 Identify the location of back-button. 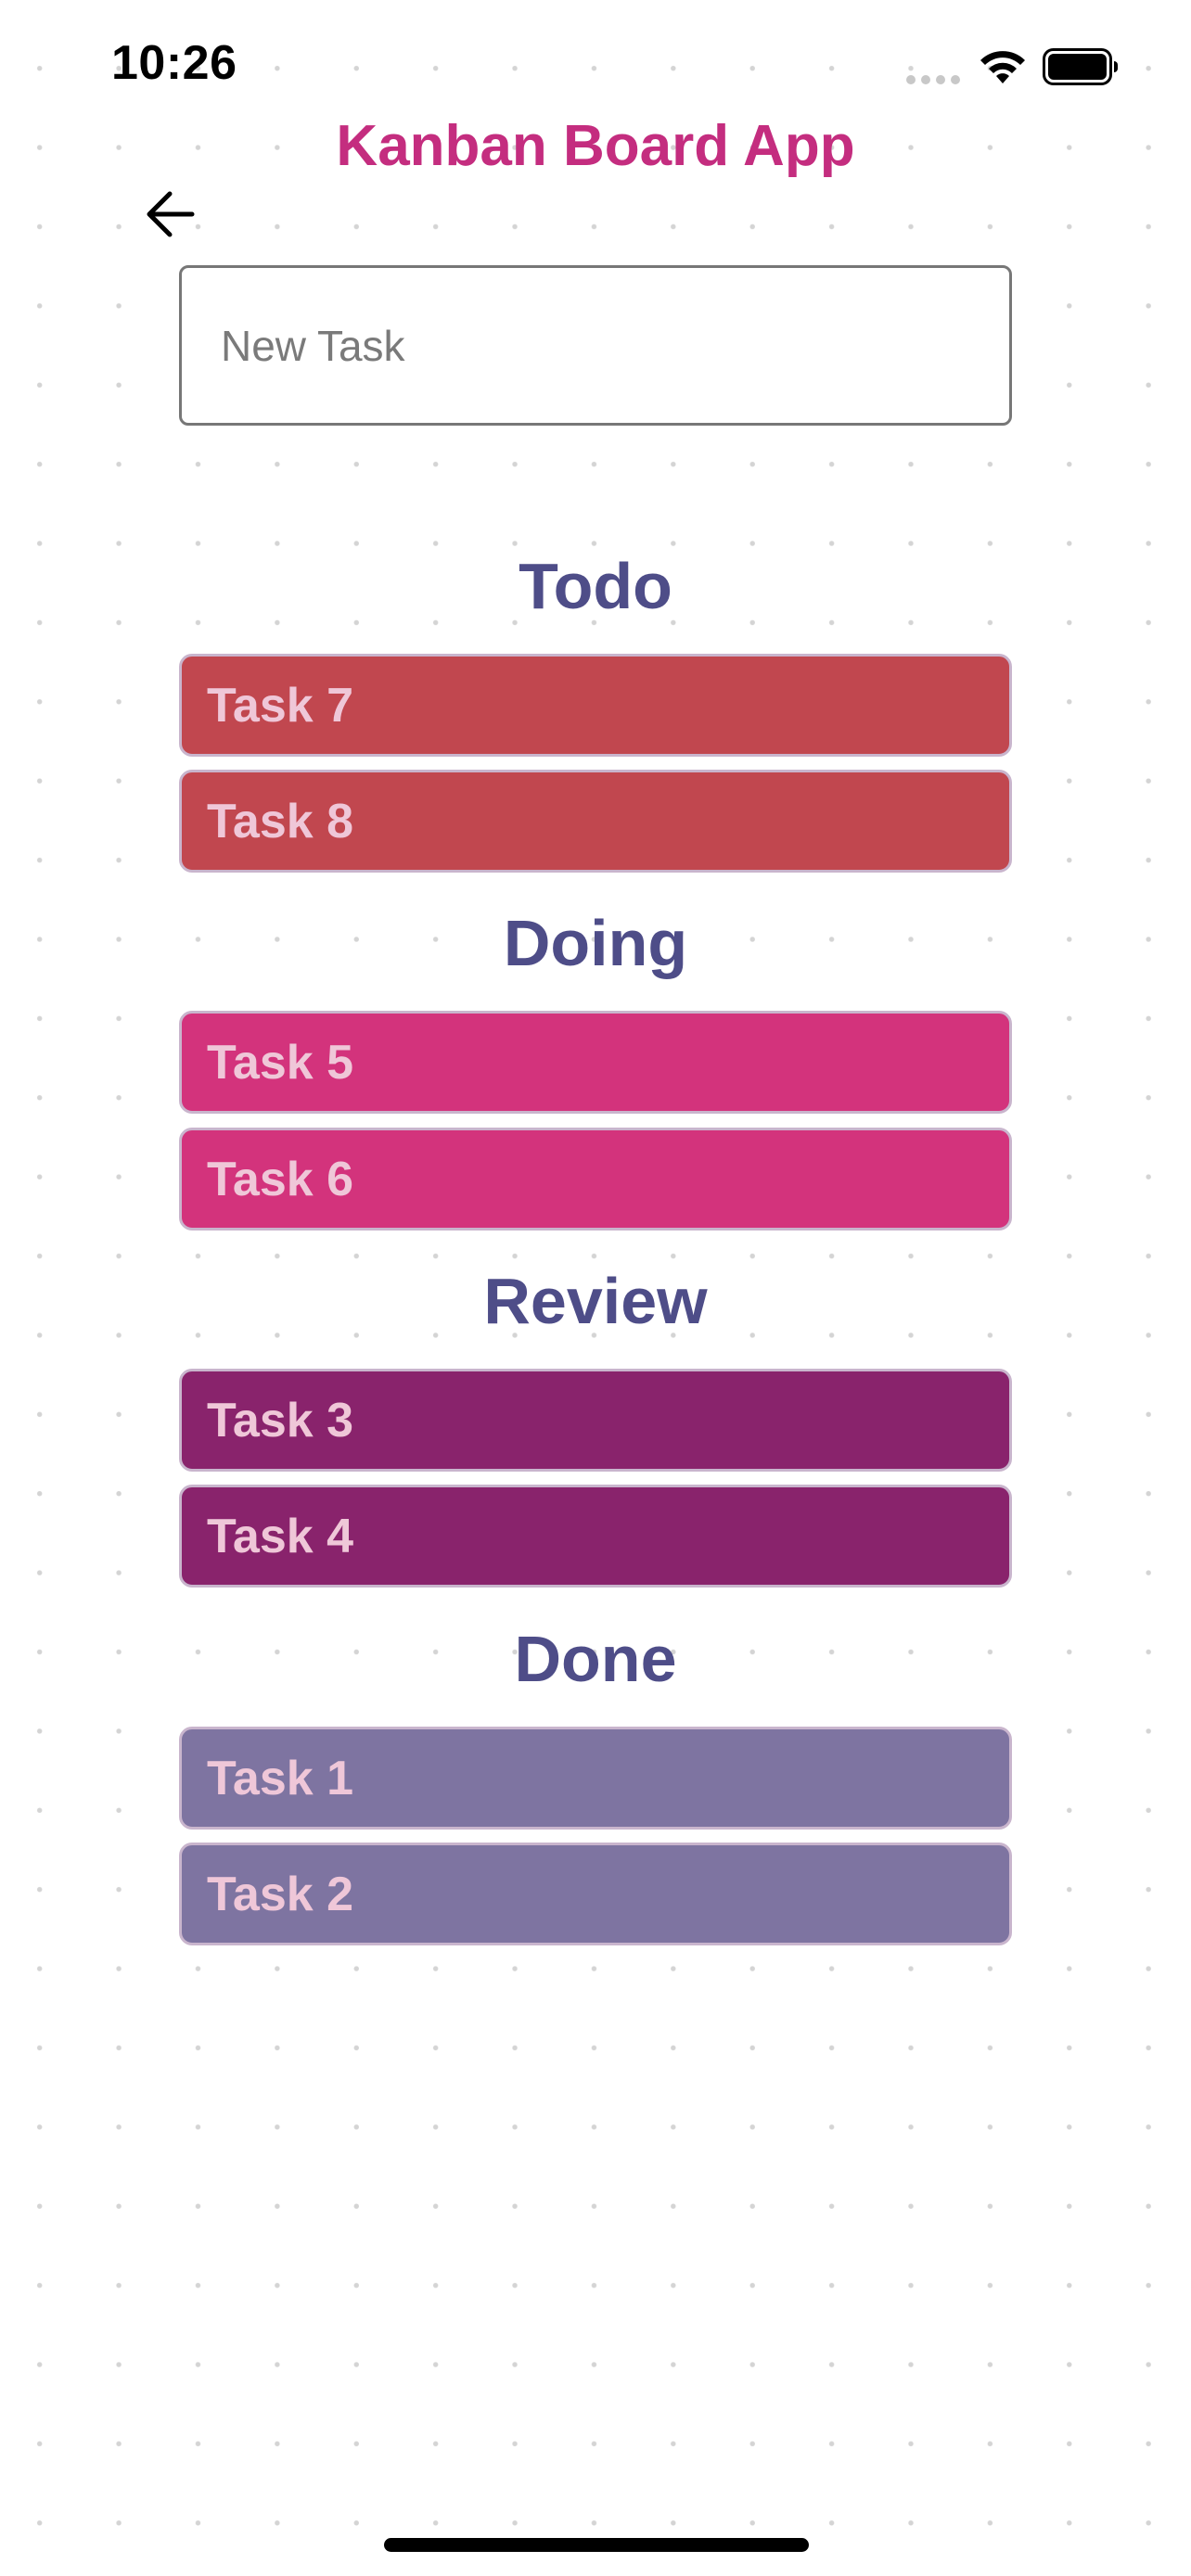
(169, 214).